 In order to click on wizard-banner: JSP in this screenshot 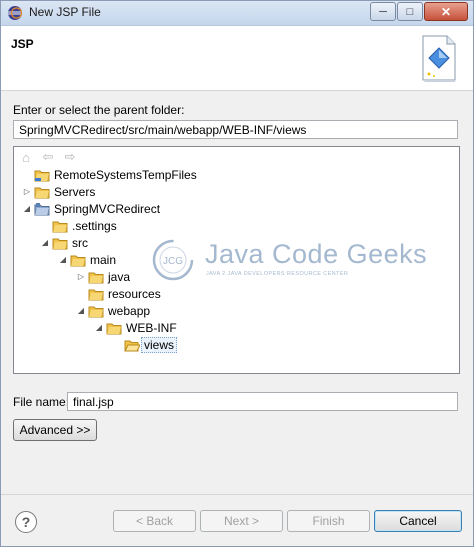, I will do `click(237, 58)`.